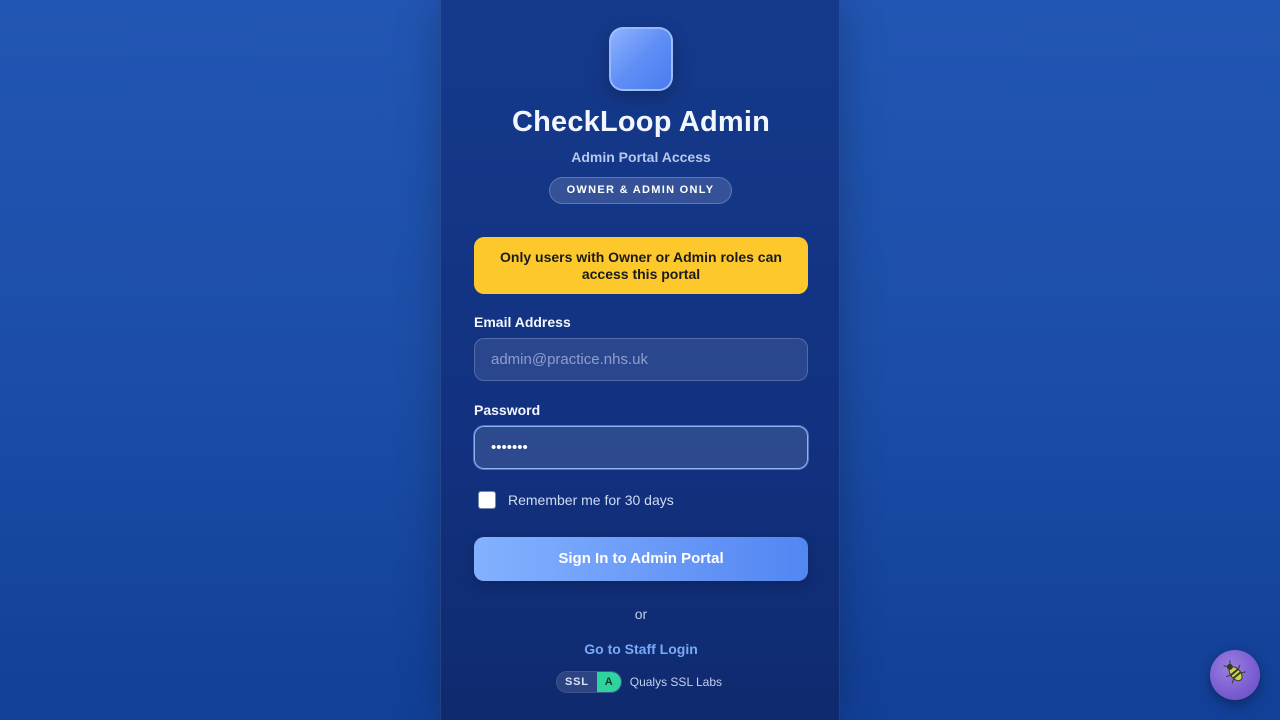  Describe the element at coordinates (641, 559) in the screenshot. I see `sign-in-button: Sign In to Admin Portal` at that location.